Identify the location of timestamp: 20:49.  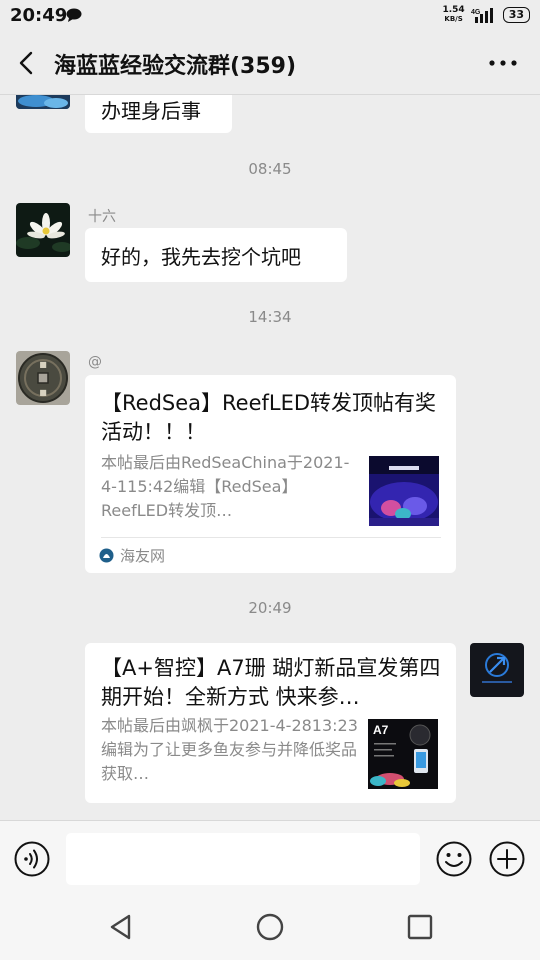
(270, 608).